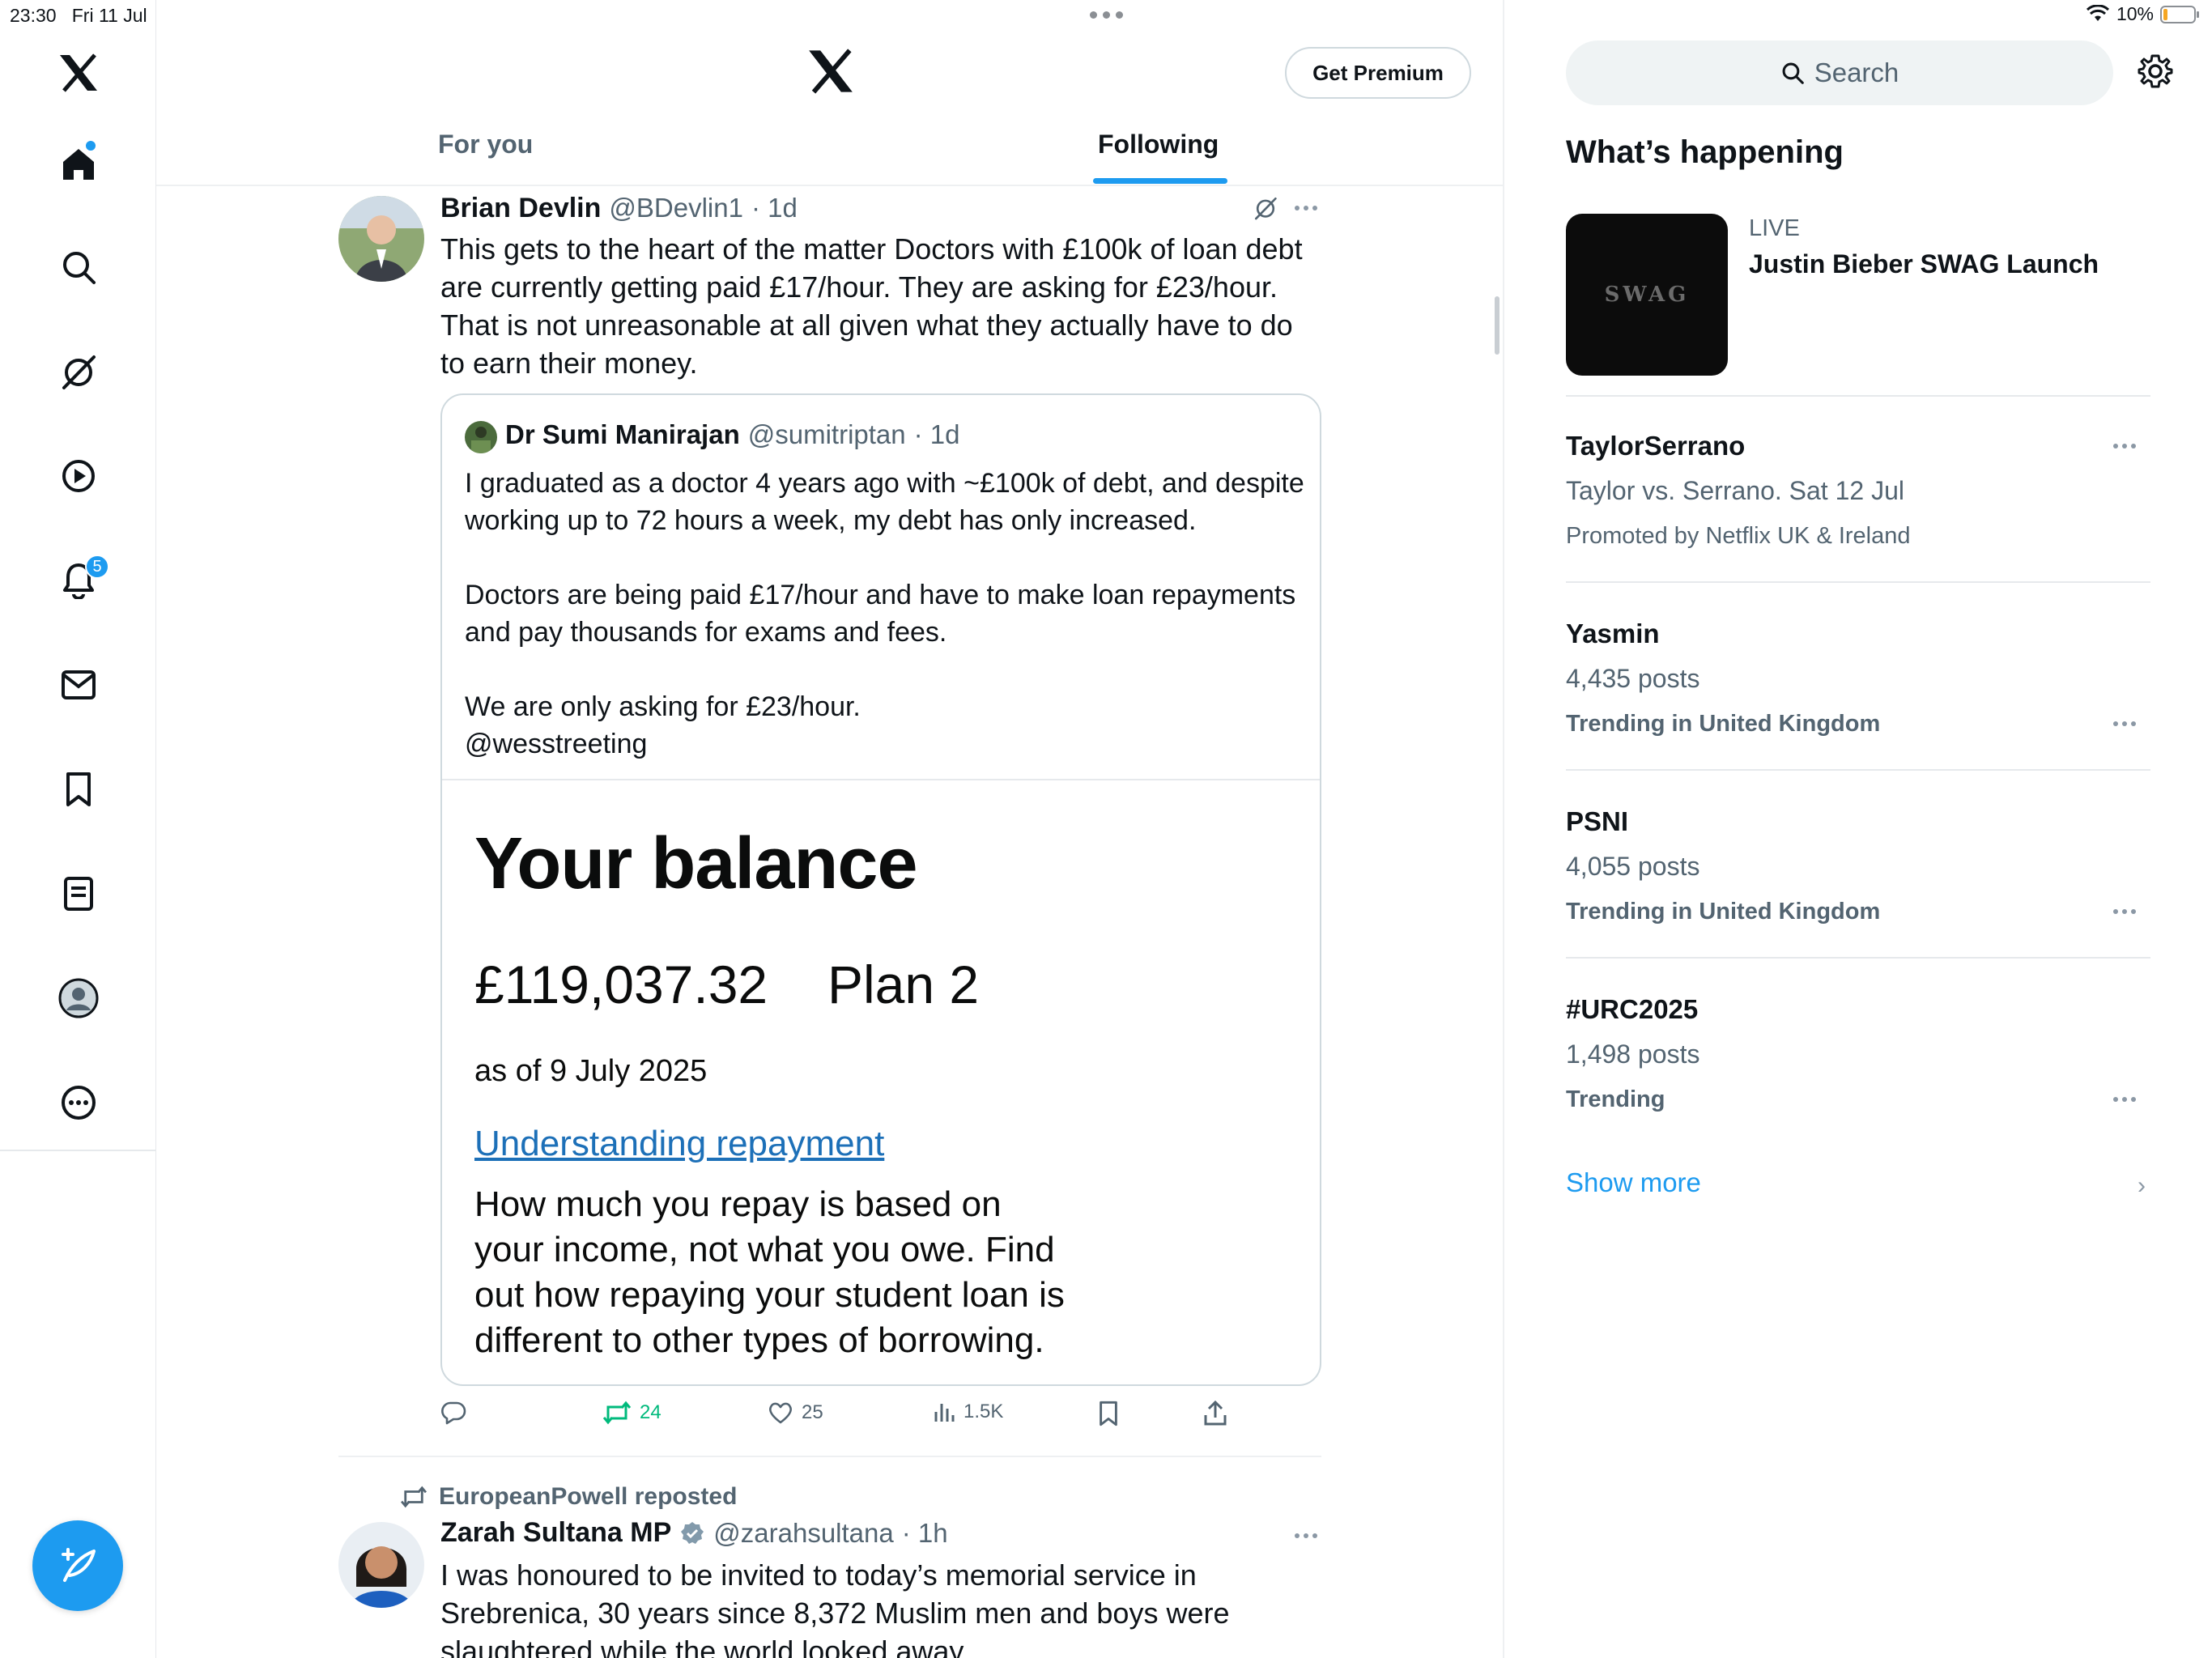  I want to click on repost-icon, so click(617, 1413).